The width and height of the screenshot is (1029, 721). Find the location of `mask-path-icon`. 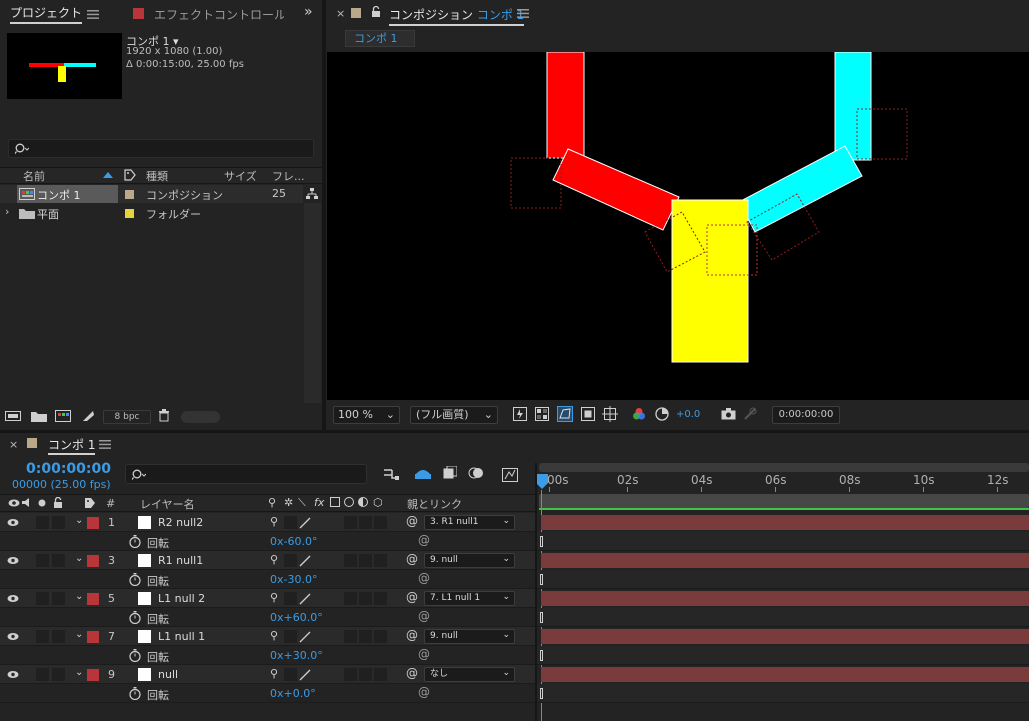

mask-path-icon is located at coordinates (565, 414).